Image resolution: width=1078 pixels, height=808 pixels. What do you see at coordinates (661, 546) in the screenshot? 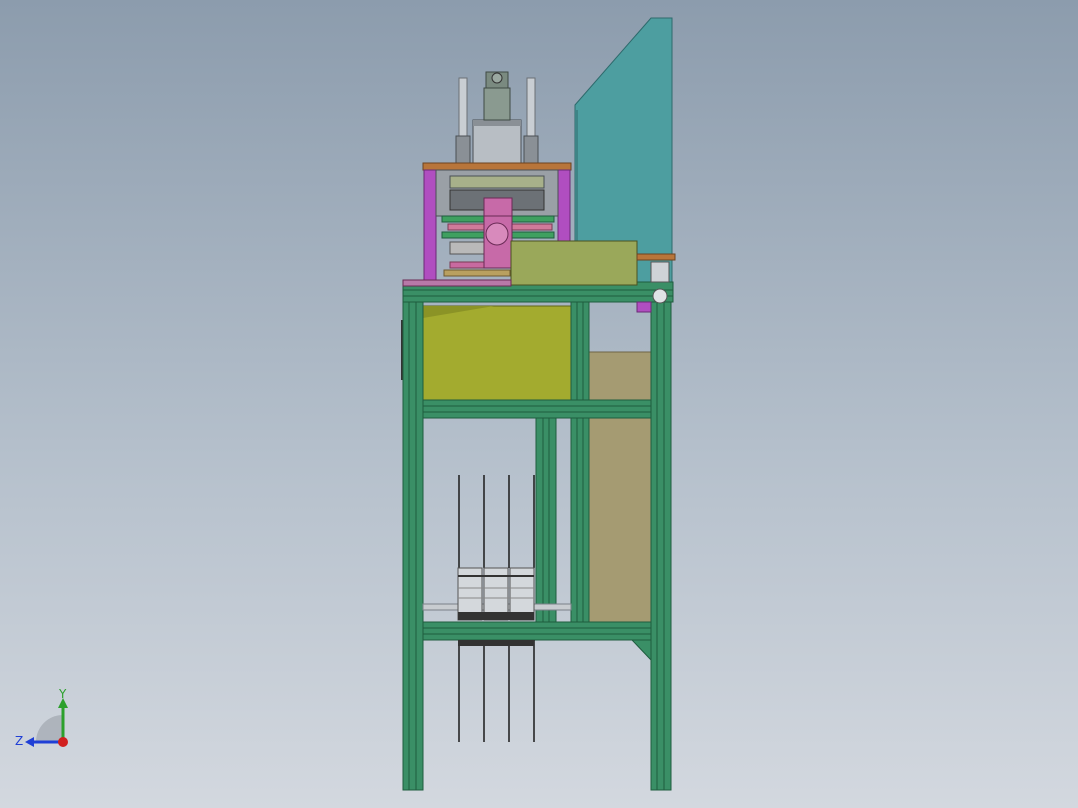
I see `right-leg` at bounding box center [661, 546].